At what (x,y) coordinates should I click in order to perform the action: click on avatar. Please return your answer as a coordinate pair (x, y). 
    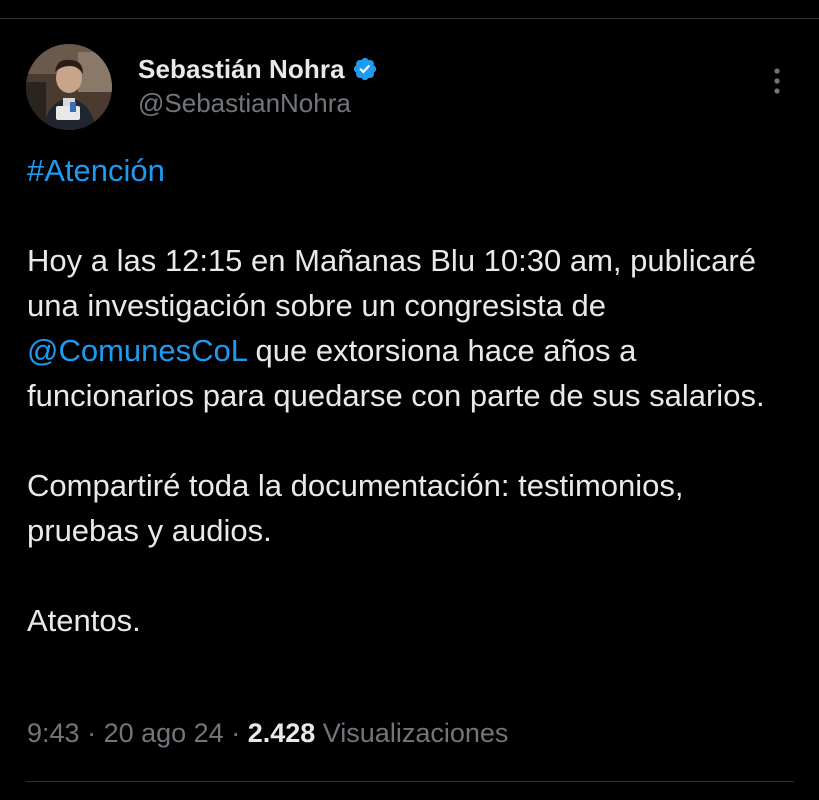
    Looking at the image, I should click on (69, 87).